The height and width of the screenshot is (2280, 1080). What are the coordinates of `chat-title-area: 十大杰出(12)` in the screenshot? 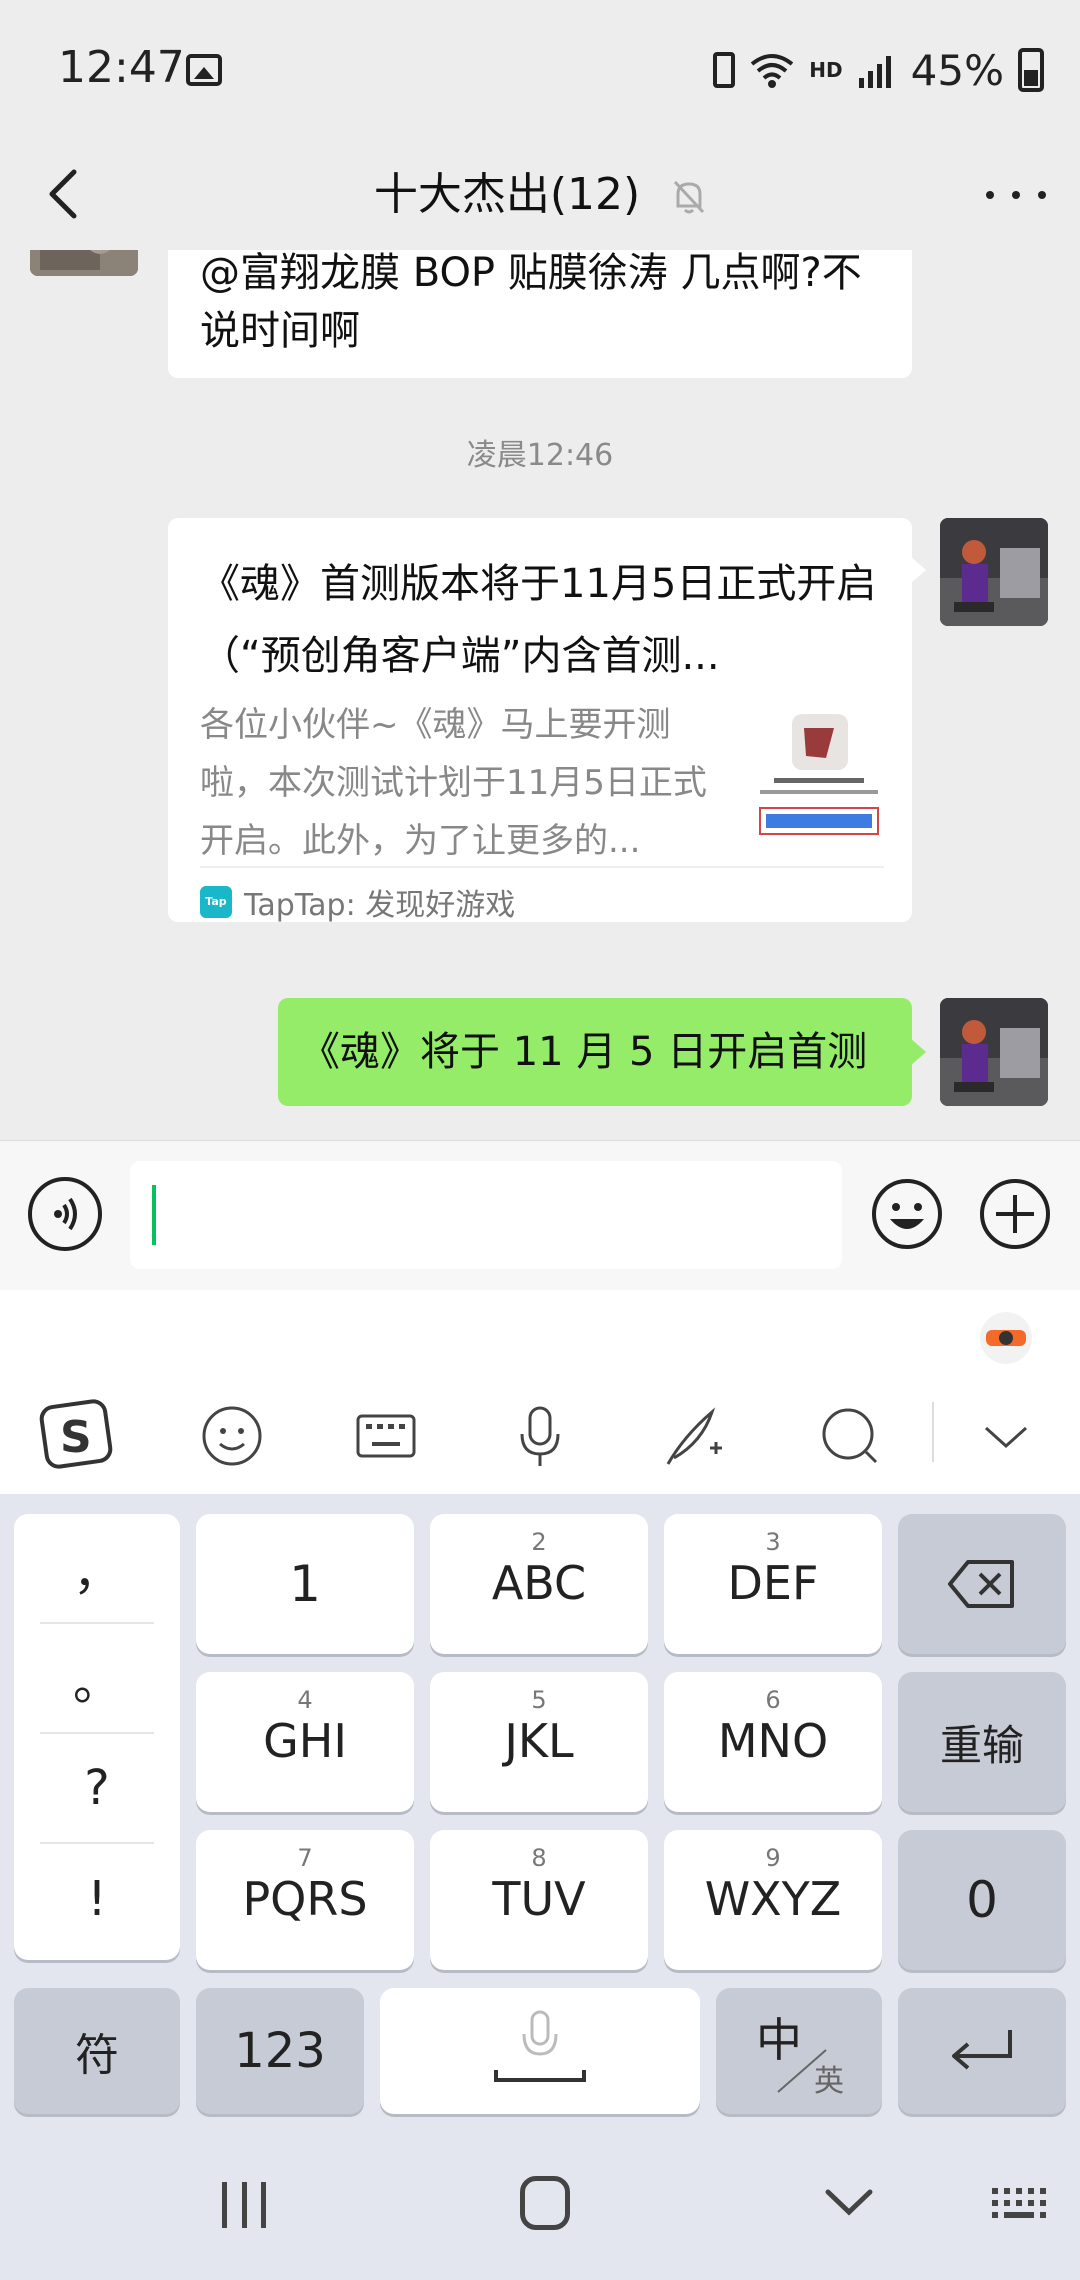 It's located at (540, 195).